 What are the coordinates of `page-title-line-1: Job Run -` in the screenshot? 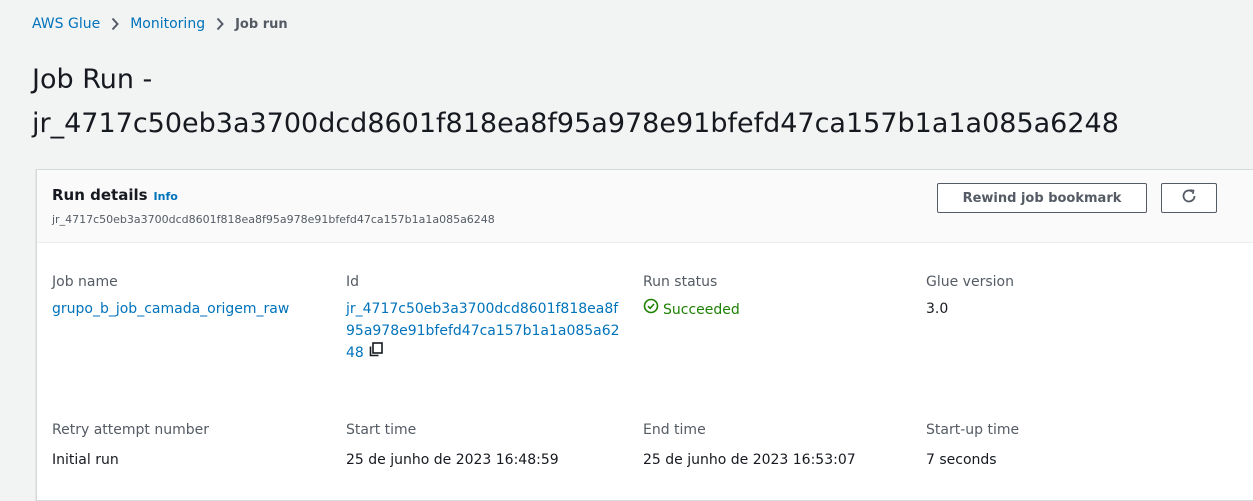 It's located at (92, 79).